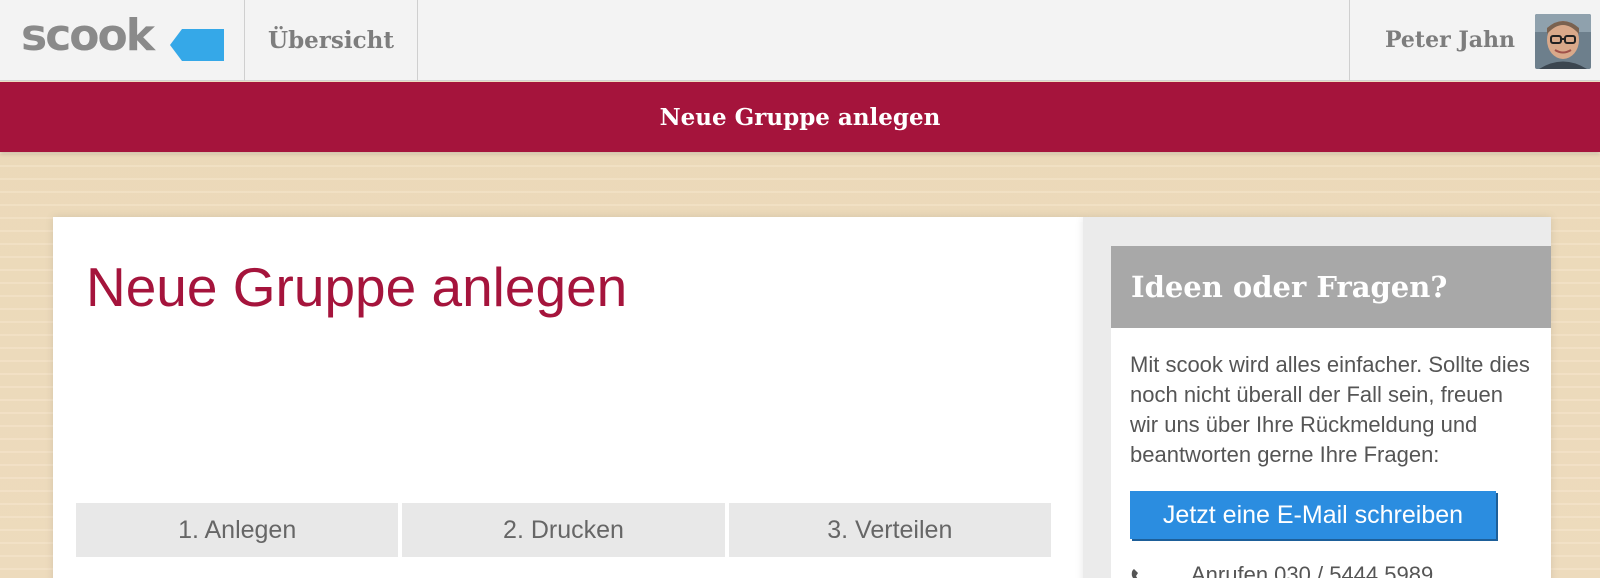  Describe the element at coordinates (357, 287) in the screenshot. I see `page-title: Neue Gruppe anlegen` at that location.